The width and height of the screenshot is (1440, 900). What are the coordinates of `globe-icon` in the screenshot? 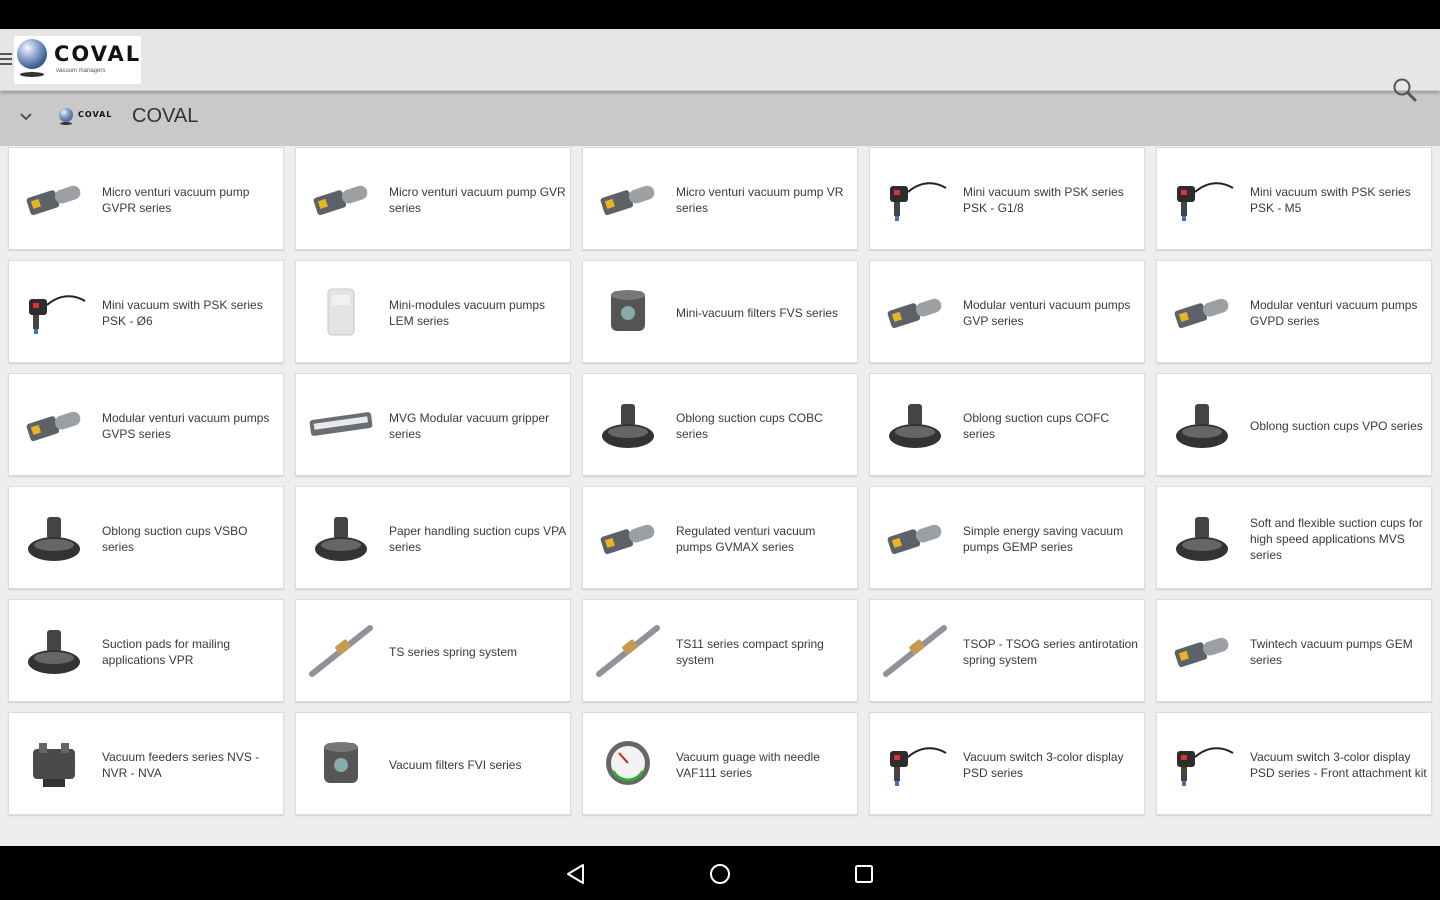 It's located at (66, 115).